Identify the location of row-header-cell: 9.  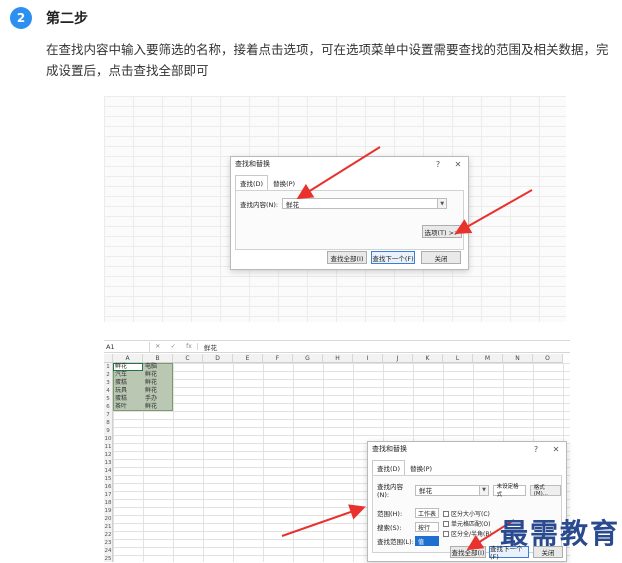
(108, 431).